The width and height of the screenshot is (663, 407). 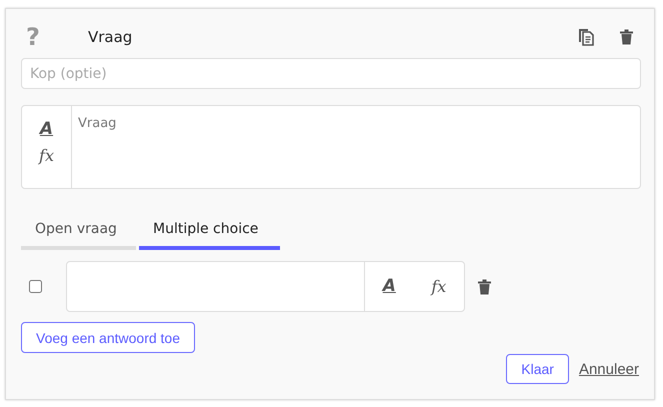 I want to click on tab: Multiple choice, so click(x=209, y=233).